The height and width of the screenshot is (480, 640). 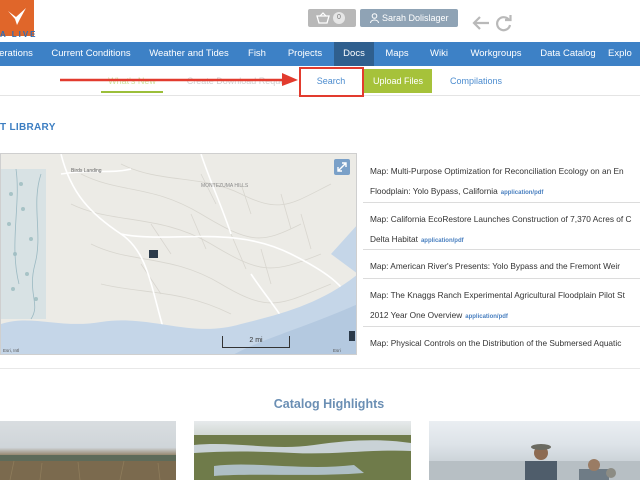 What do you see at coordinates (398, 81) in the screenshot?
I see `tab-upload-files: Upload Files` at bounding box center [398, 81].